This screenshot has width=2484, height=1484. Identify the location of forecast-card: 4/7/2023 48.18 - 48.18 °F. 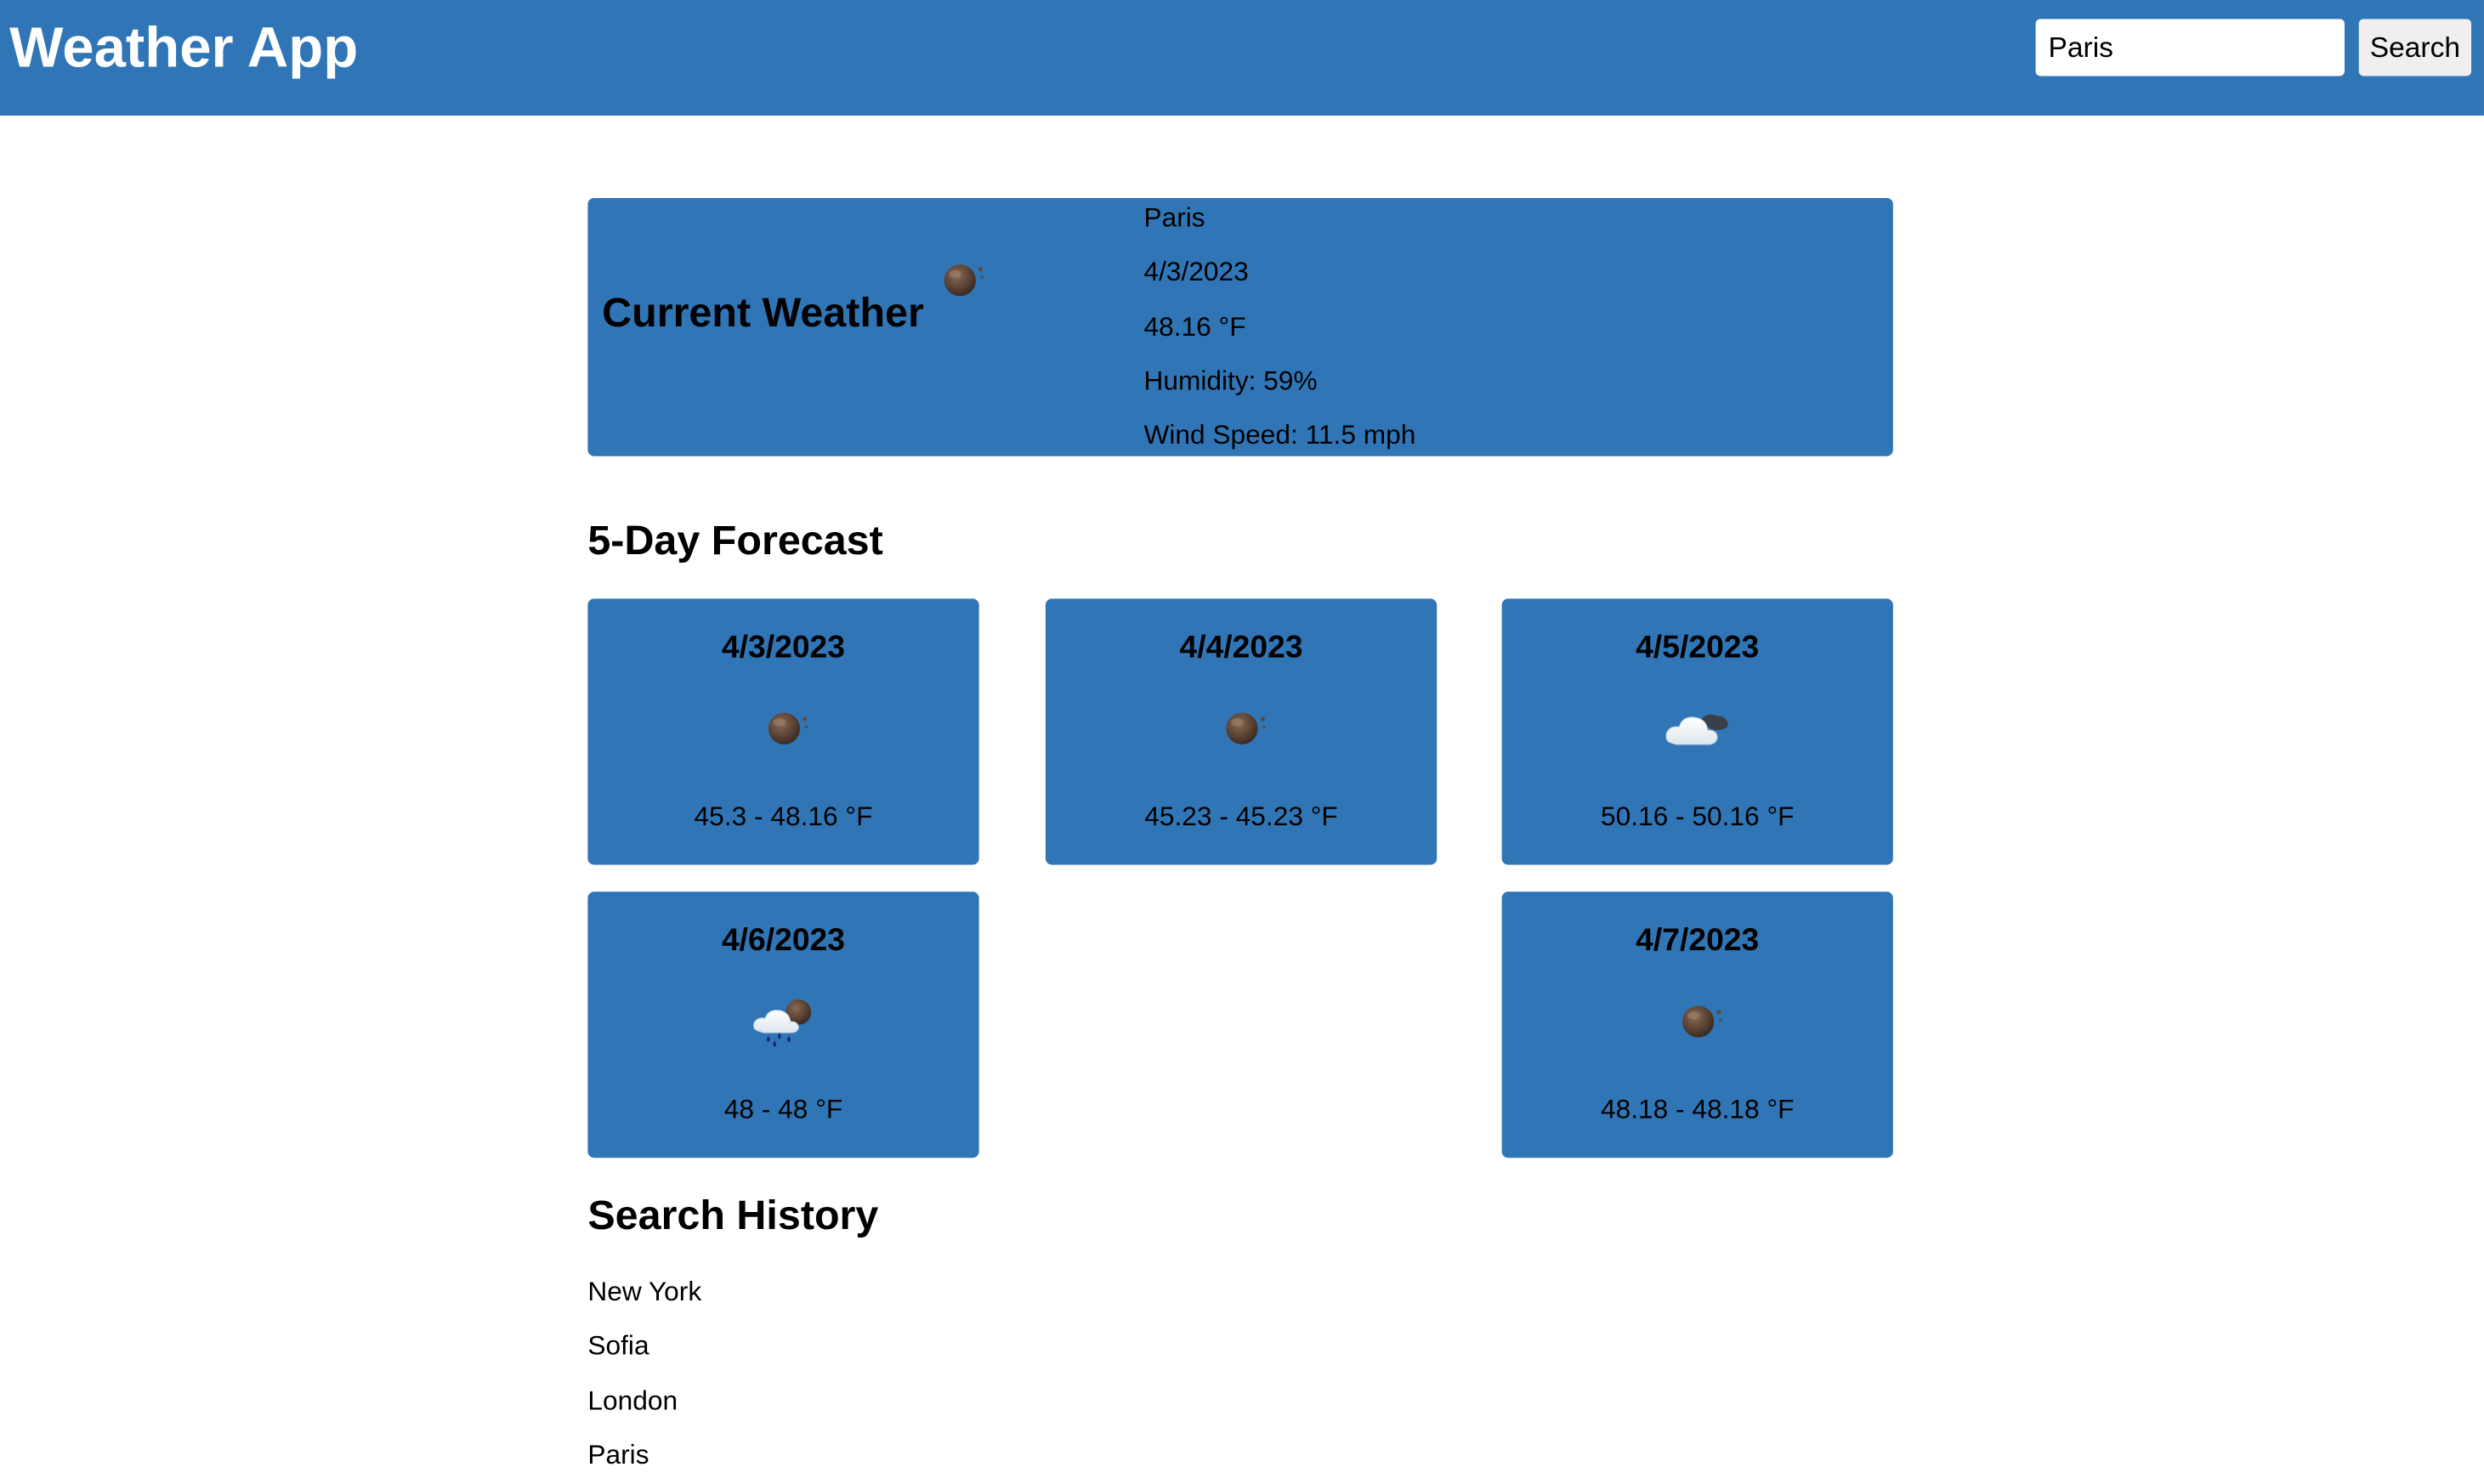
(1697, 1025).